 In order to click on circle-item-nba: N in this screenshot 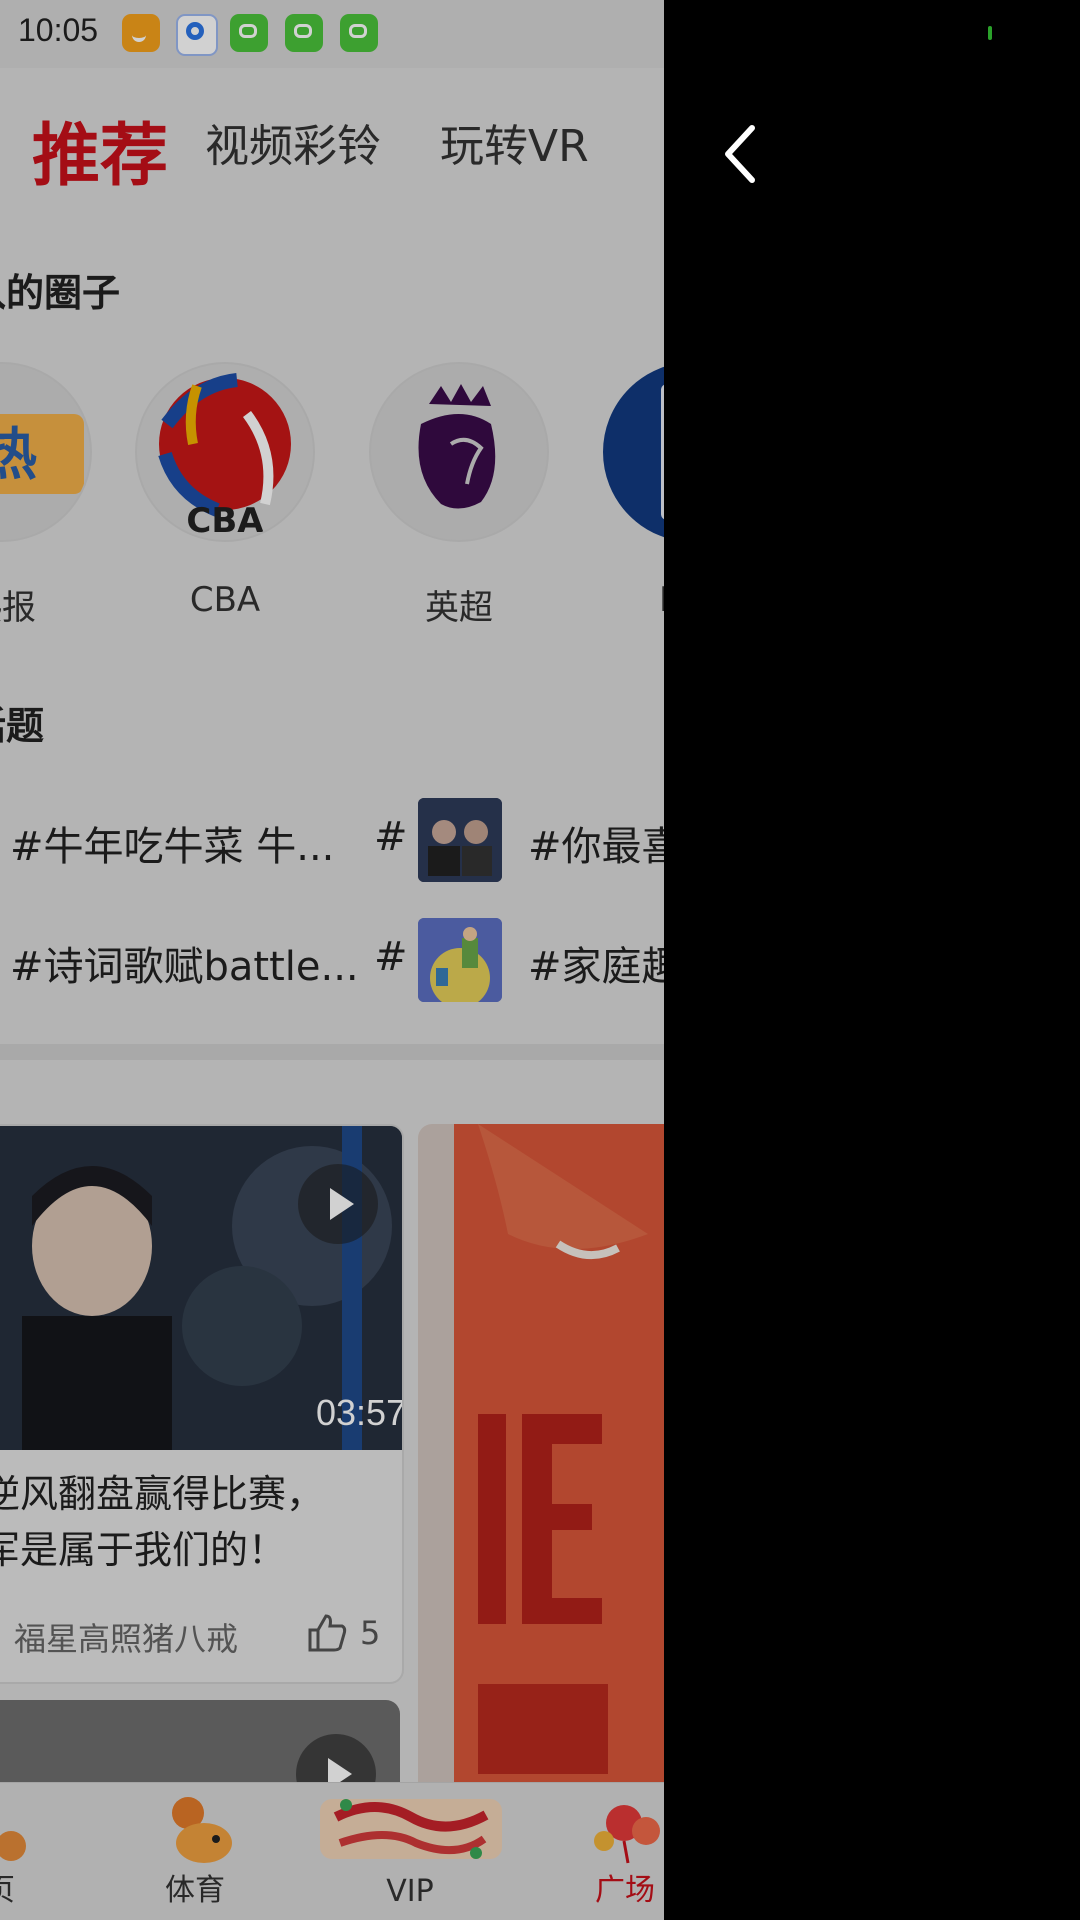, I will do `click(633, 491)`.